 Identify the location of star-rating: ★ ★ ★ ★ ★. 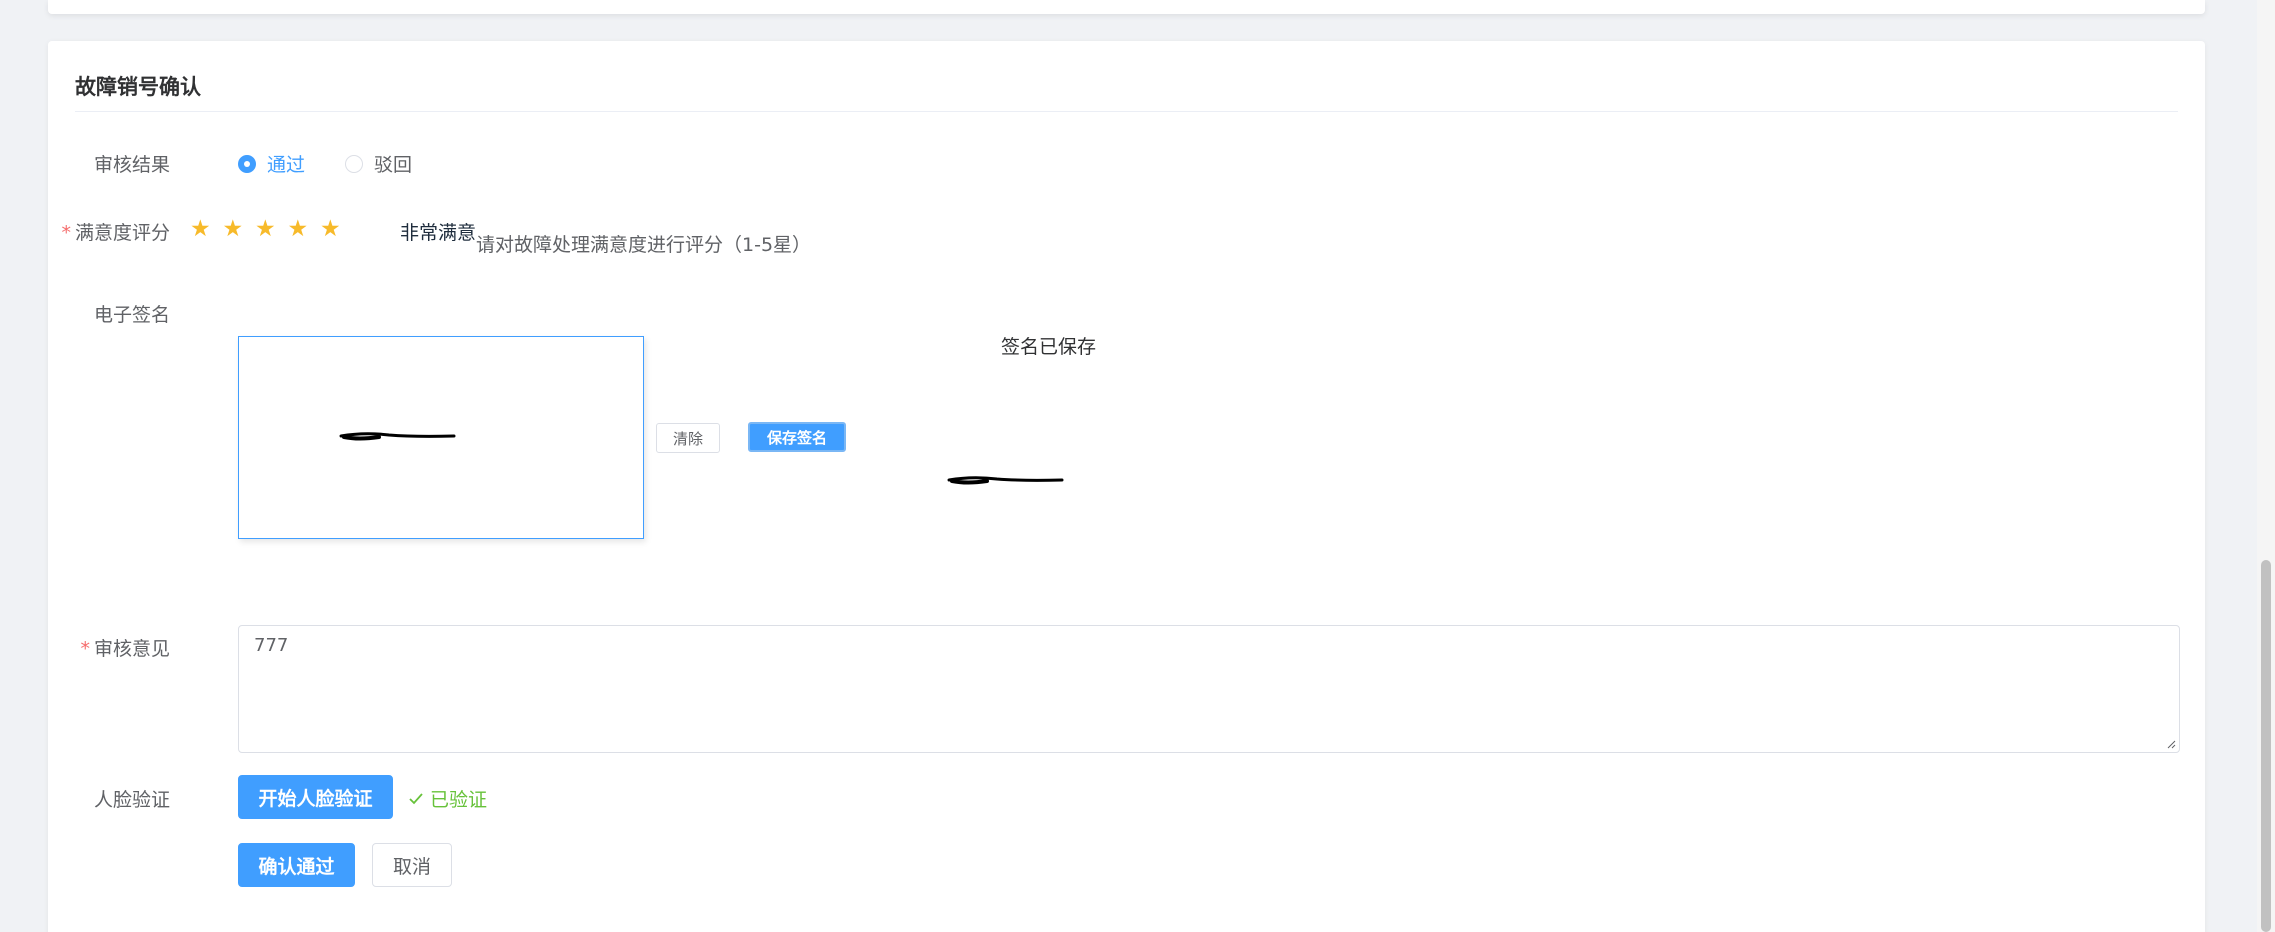
(271, 229).